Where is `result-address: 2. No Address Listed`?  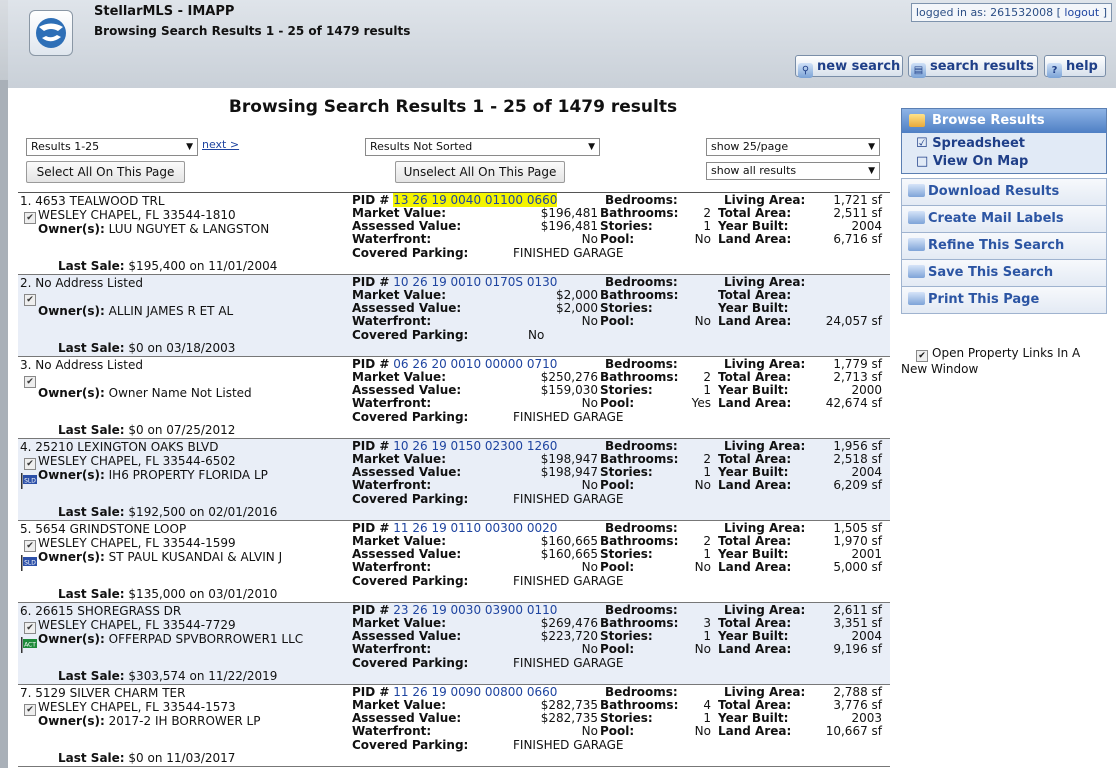
result-address: 2. No Address Listed is located at coordinates (81, 283).